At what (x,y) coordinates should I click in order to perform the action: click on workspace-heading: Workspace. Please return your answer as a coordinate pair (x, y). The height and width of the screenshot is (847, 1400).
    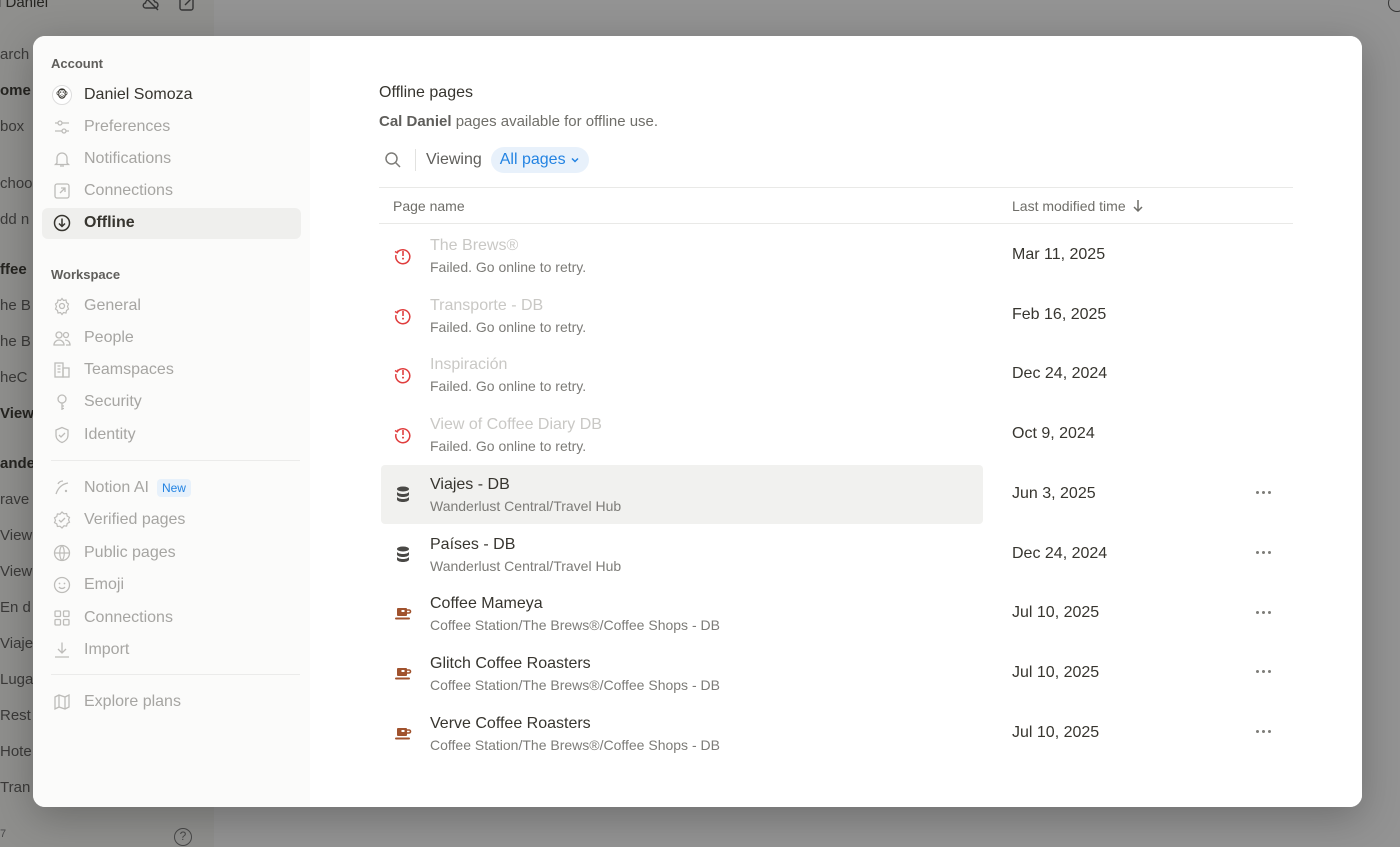
    Looking at the image, I should click on (86, 274).